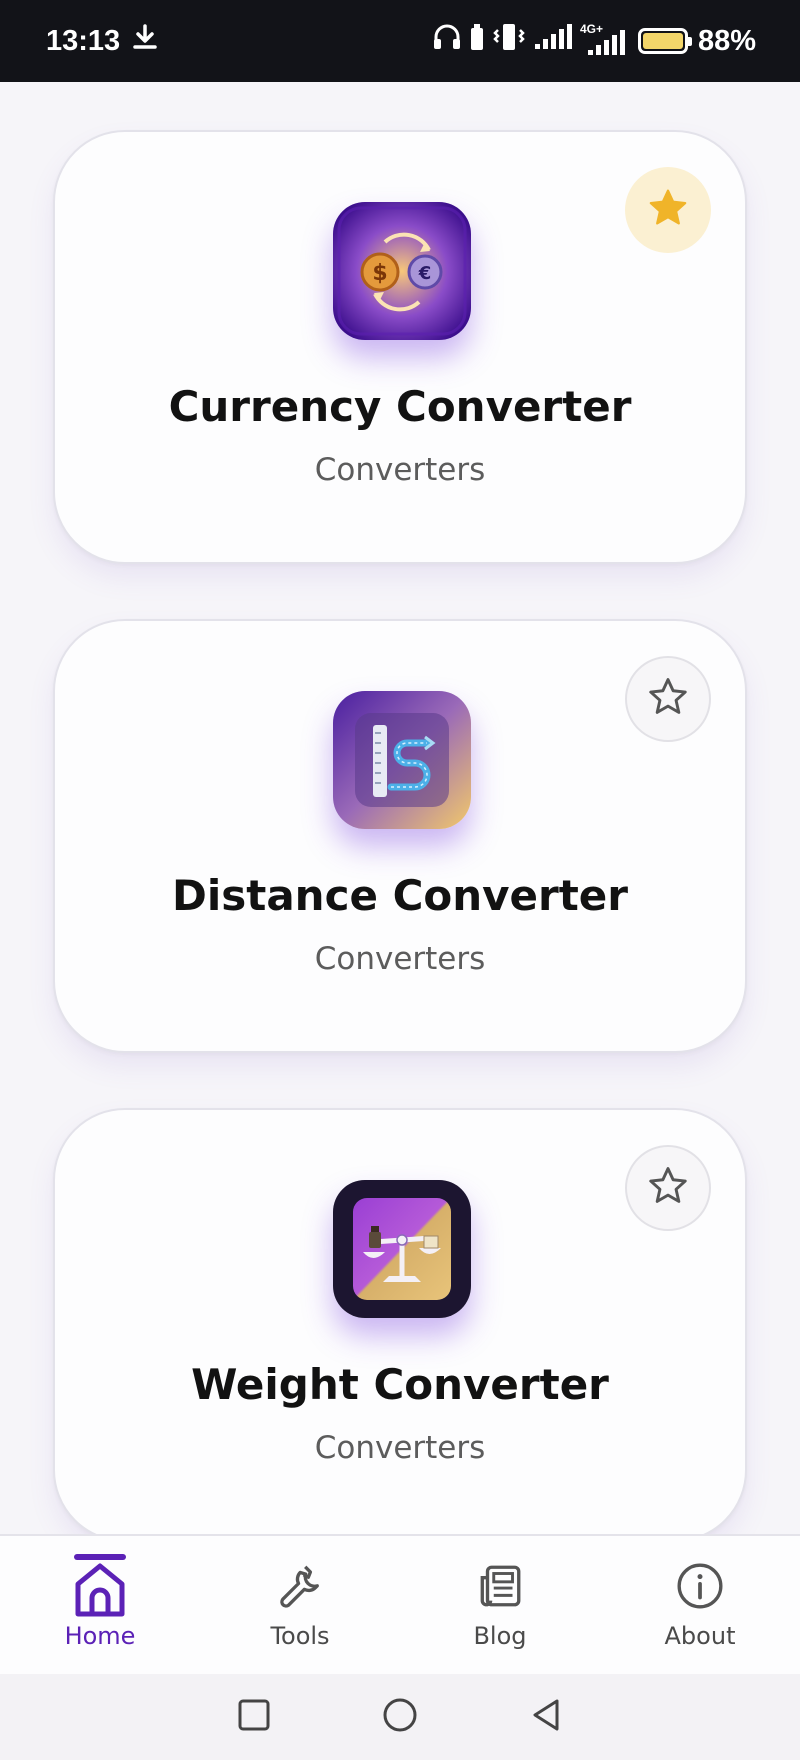 The width and height of the screenshot is (800, 1760). I want to click on status-bar: 13:13 4G+ 88%, so click(400, 41).